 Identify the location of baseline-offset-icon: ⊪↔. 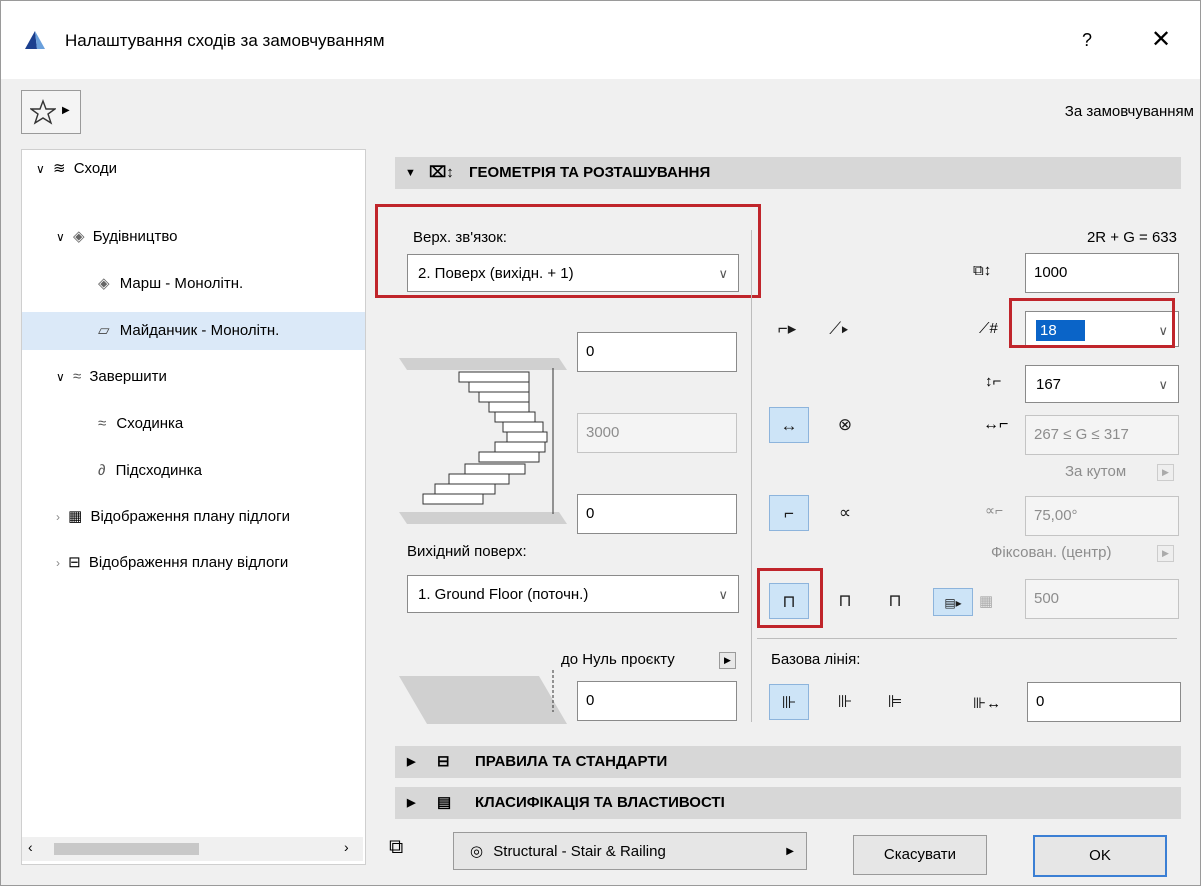
(987, 703).